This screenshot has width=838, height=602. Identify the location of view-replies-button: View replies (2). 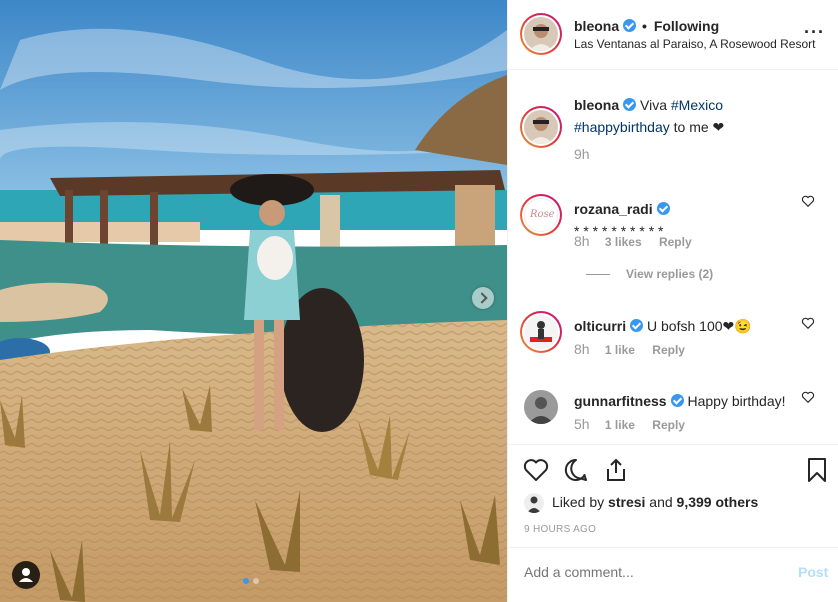
(649, 274).